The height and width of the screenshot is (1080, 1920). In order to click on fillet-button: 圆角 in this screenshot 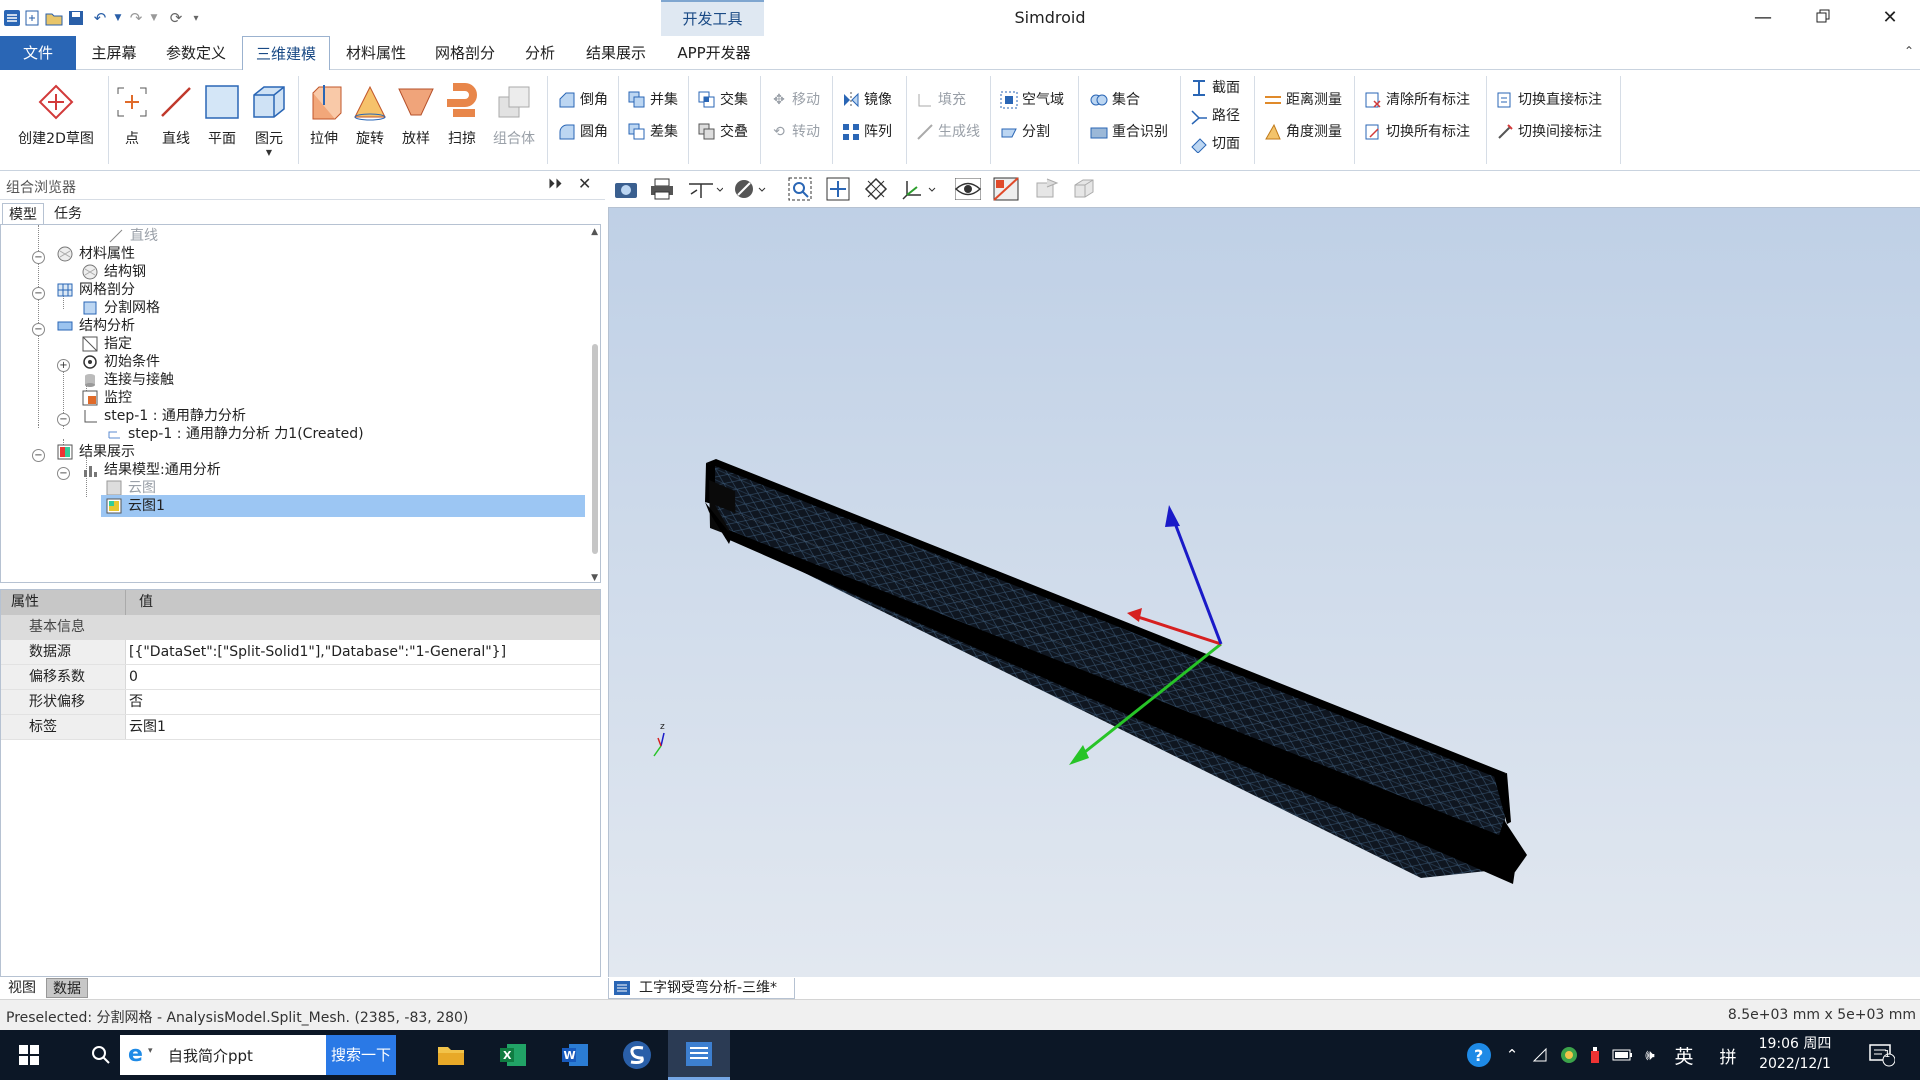, I will do `click(583, 132)`.